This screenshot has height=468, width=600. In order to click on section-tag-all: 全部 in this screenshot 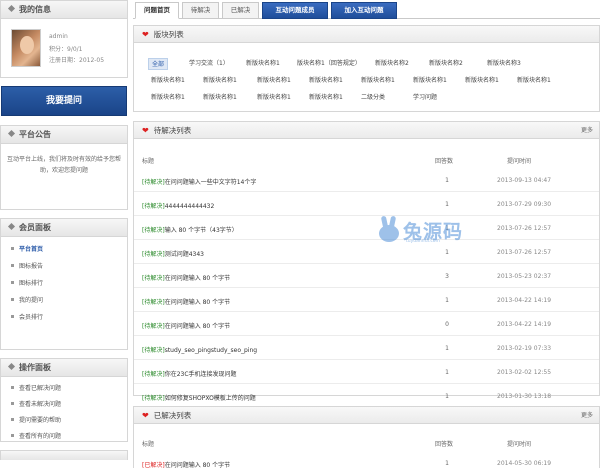, I will do `click(158, 64)`.